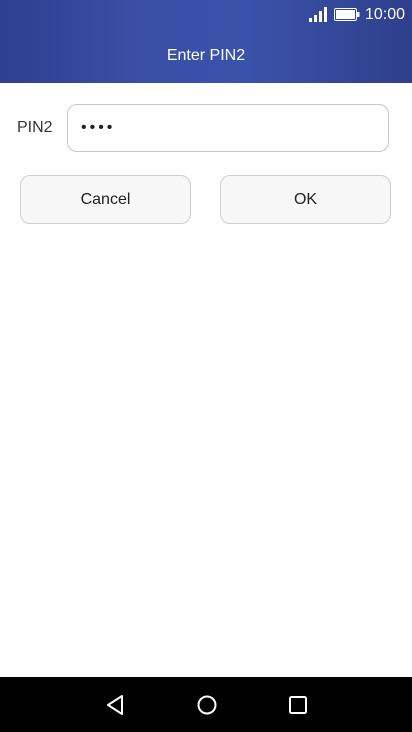 Image resolution: width=412 pixels, height=732 pixels. I want to click on page-title: Enter PIN2, so click(206, 55).